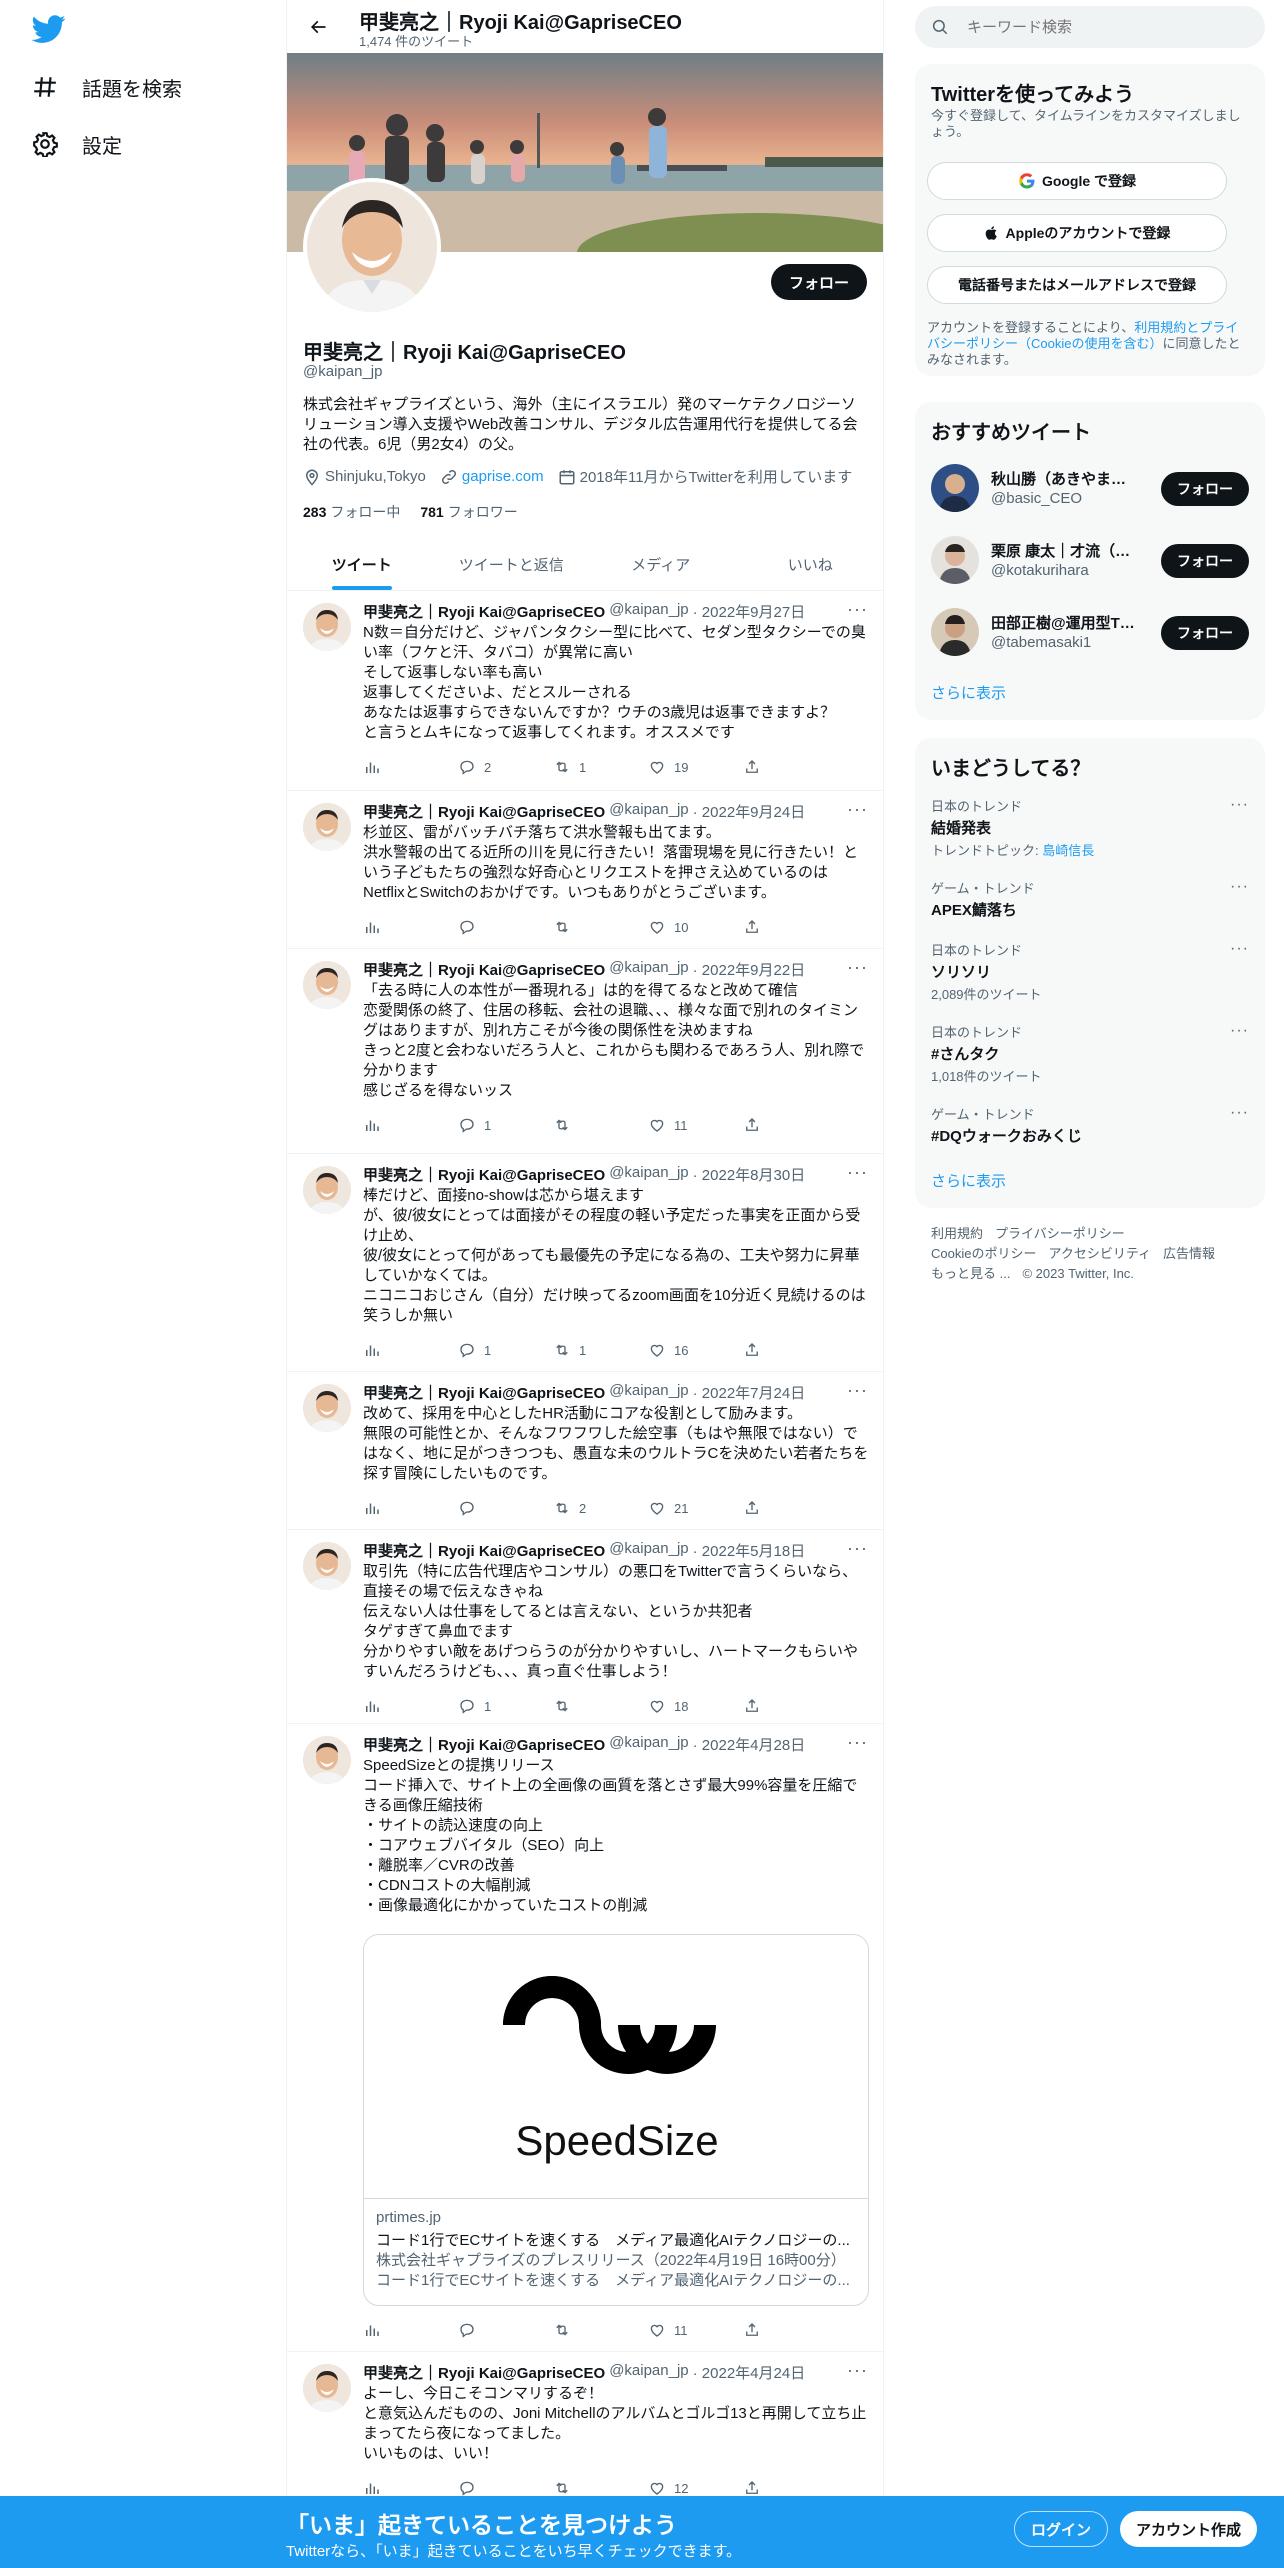 The image size is (1284, 2568). What do you see at coordinates (968, 692) in the screenshot?
I see `recommend-more-link: さらに表示` at bounding box center [968, 692].